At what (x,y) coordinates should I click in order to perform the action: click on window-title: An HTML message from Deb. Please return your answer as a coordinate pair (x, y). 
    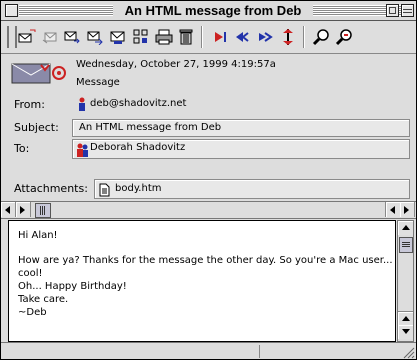
    Looking at the image, I should click on (213, 10).